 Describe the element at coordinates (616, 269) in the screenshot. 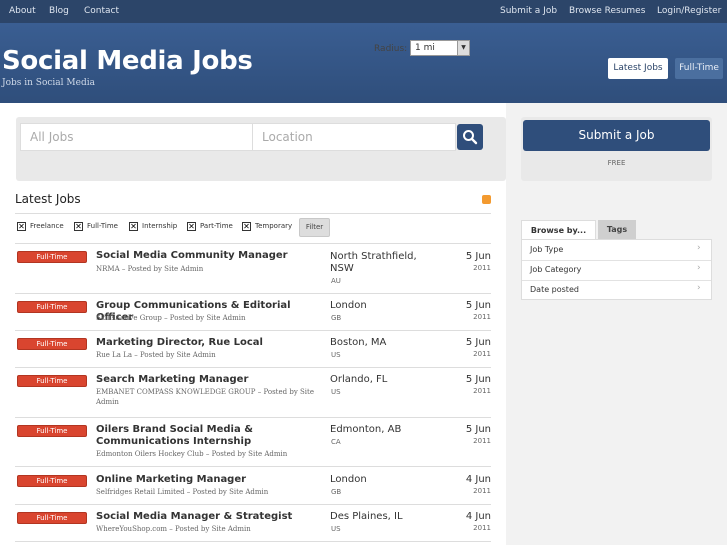

I see `browse-list: Job Type › Job Category › Date posted ›` at that location.